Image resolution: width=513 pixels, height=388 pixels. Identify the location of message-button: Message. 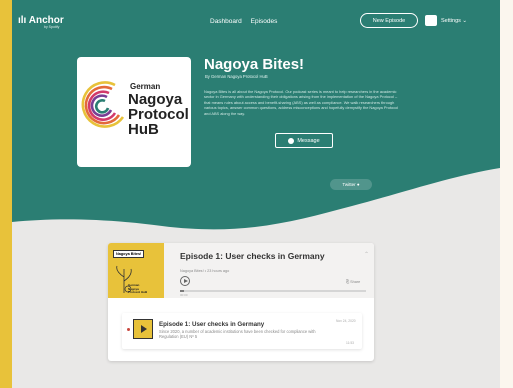
(304, 140).